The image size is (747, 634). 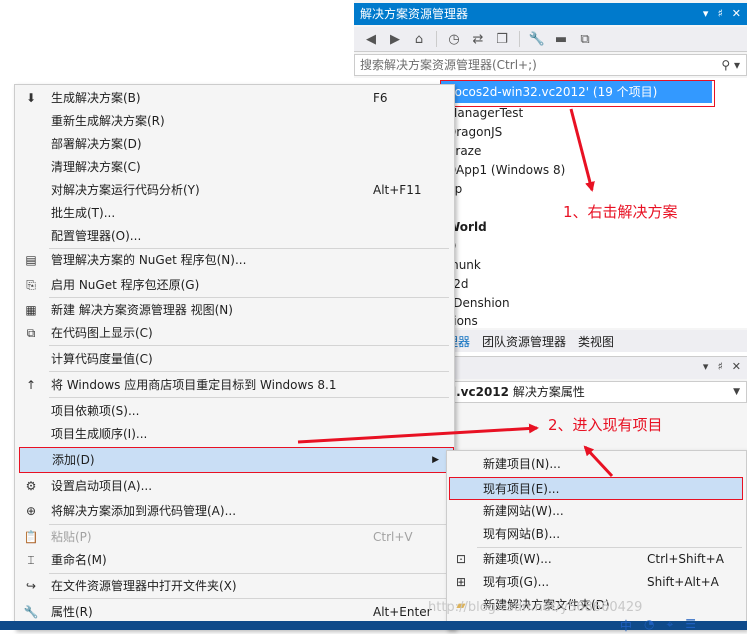 What do you see at coordinates (649, 625) in the screenshot?
I see `tray-clock-icon: ◔` at bounding box center [649, 625].